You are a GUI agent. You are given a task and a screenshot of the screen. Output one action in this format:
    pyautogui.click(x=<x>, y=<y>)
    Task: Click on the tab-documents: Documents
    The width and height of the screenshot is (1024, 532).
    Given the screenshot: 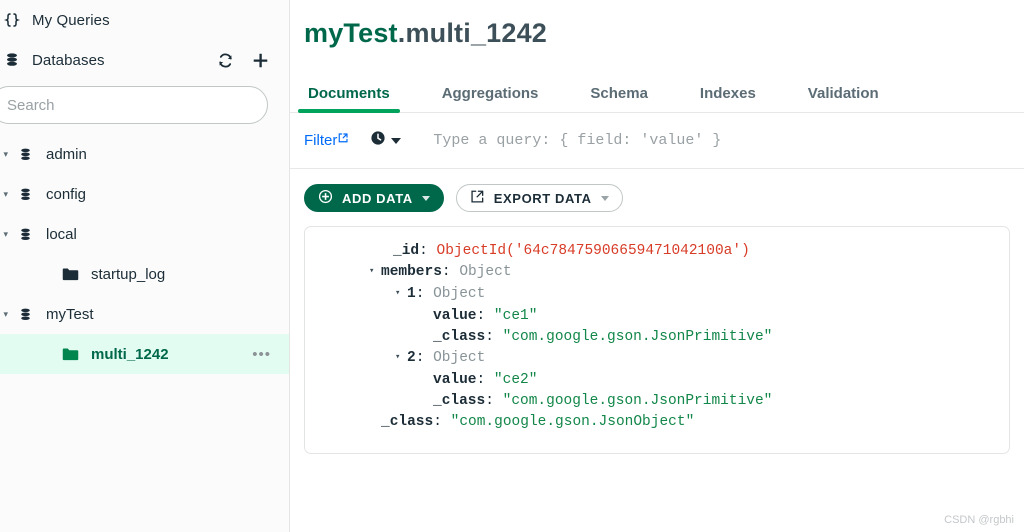 What is the action you would take?
    pyautogui.click(x=349, y=99)
    